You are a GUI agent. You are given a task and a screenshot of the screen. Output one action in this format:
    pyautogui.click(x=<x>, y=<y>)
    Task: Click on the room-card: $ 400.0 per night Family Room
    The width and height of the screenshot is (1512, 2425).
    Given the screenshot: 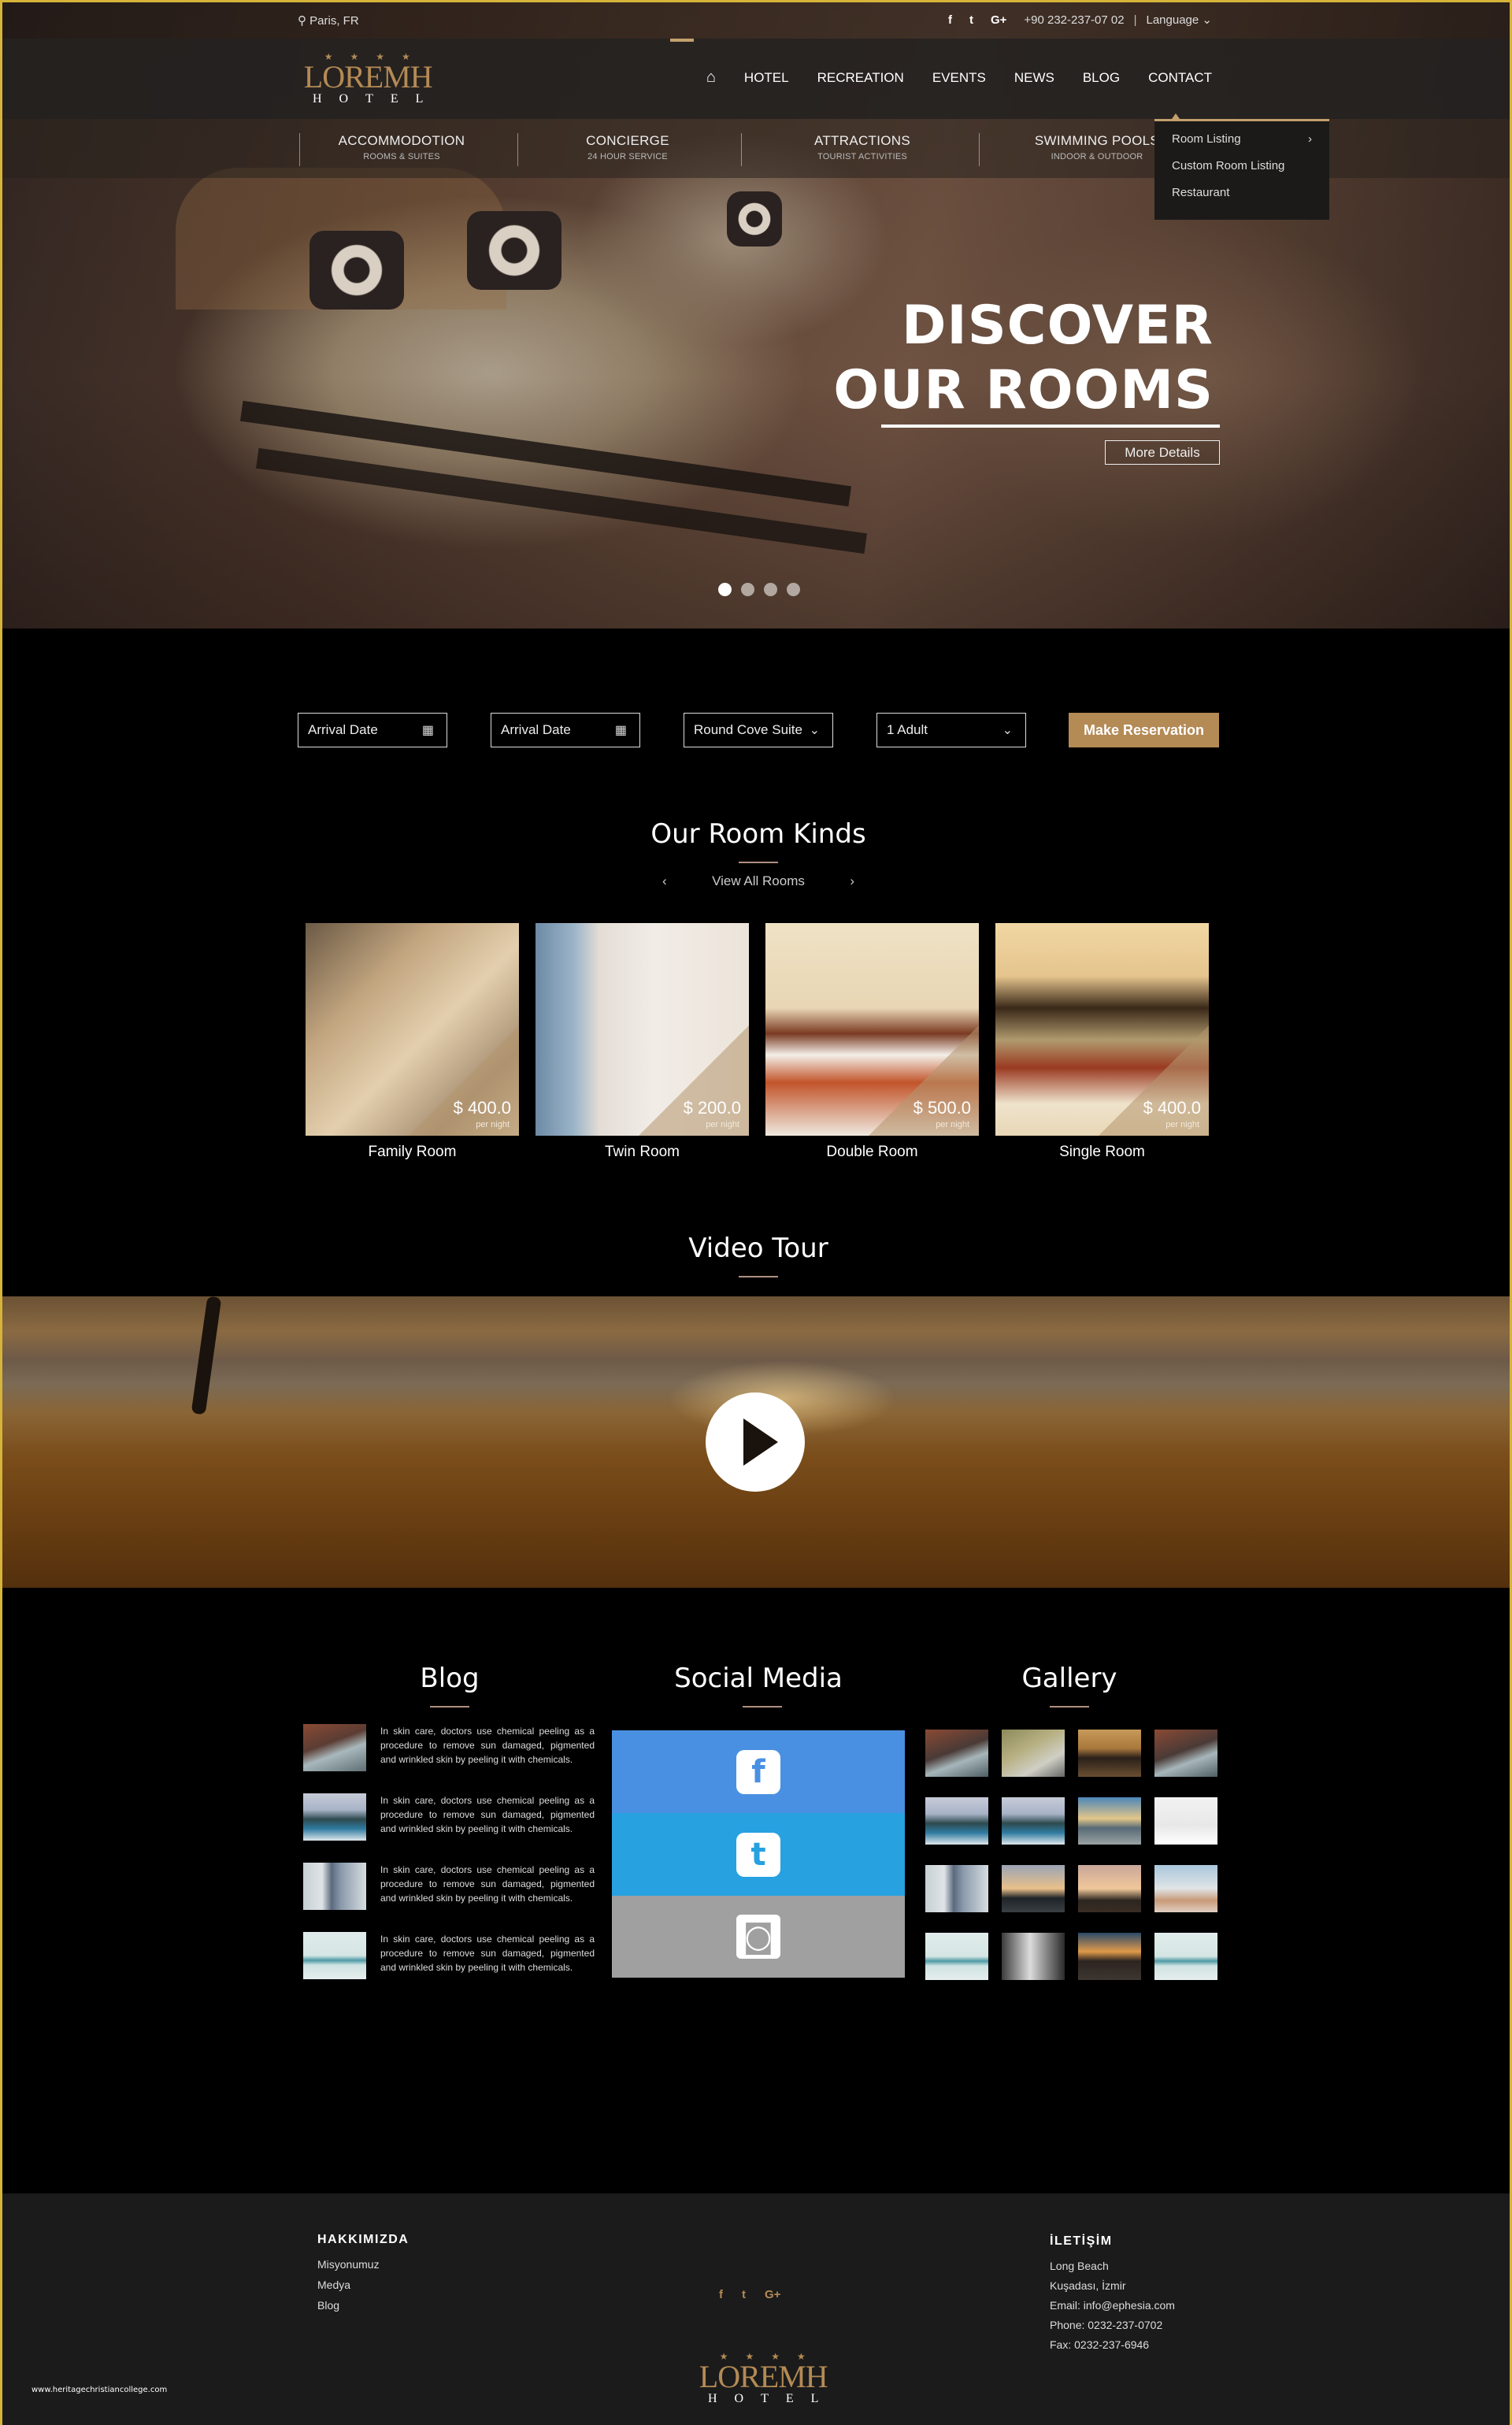 What is the action you would take?
    pyautogui.click(x=412, y=1042)
    